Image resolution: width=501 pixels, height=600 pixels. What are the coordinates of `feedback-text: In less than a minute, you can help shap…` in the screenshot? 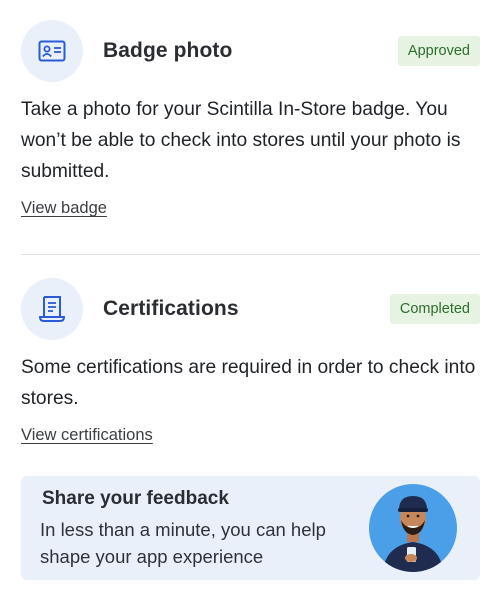 It's located at (183, 543).